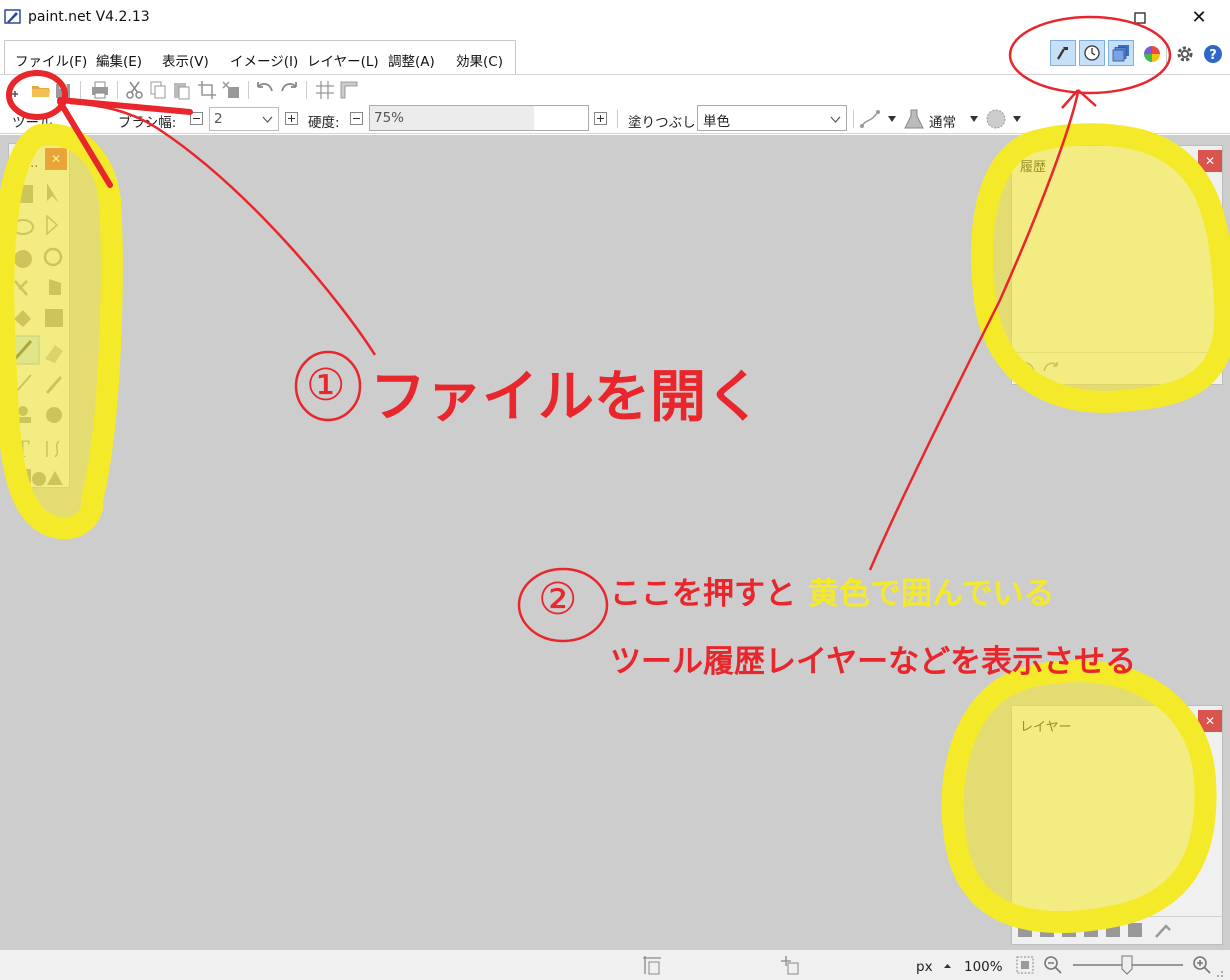  Describe the element at coordinates (1135, 930) in the screenshot. I see `move-layer-down-icon` at that location.